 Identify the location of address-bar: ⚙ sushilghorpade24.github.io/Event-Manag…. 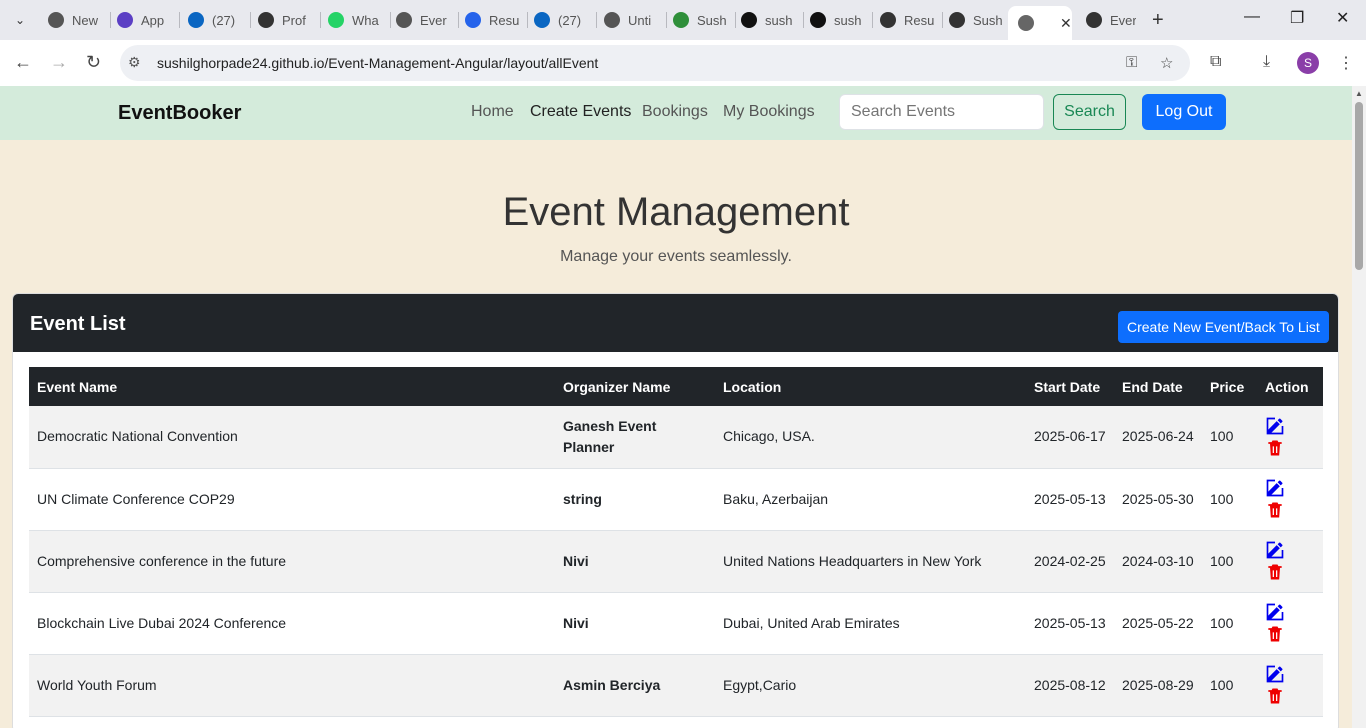
(655, 63).